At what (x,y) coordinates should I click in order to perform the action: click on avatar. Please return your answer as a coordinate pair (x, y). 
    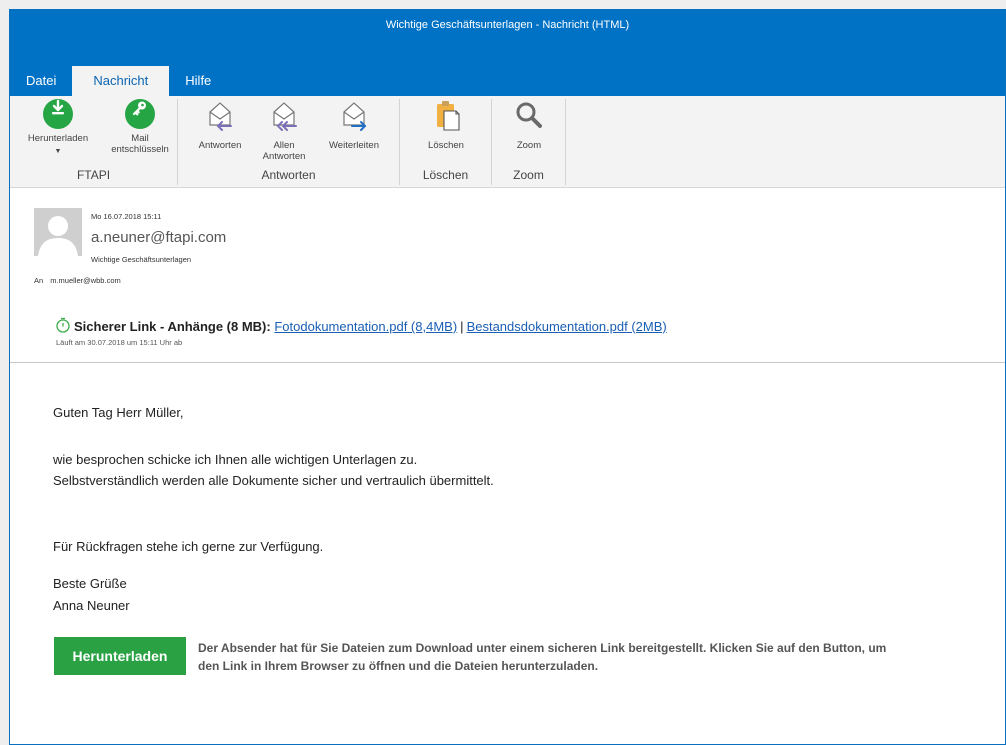
    Looking at the image, I should click on (58, 232).